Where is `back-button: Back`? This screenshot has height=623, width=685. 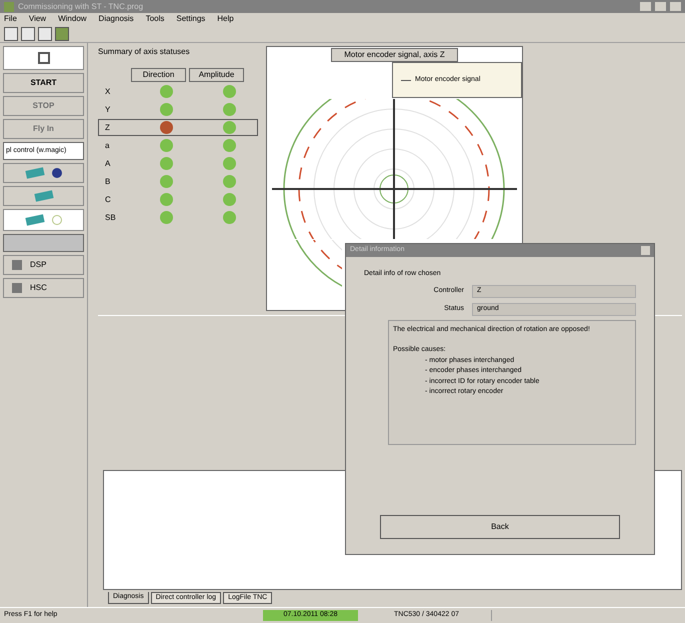
back-button: Back is located at coordinates (500, 526).